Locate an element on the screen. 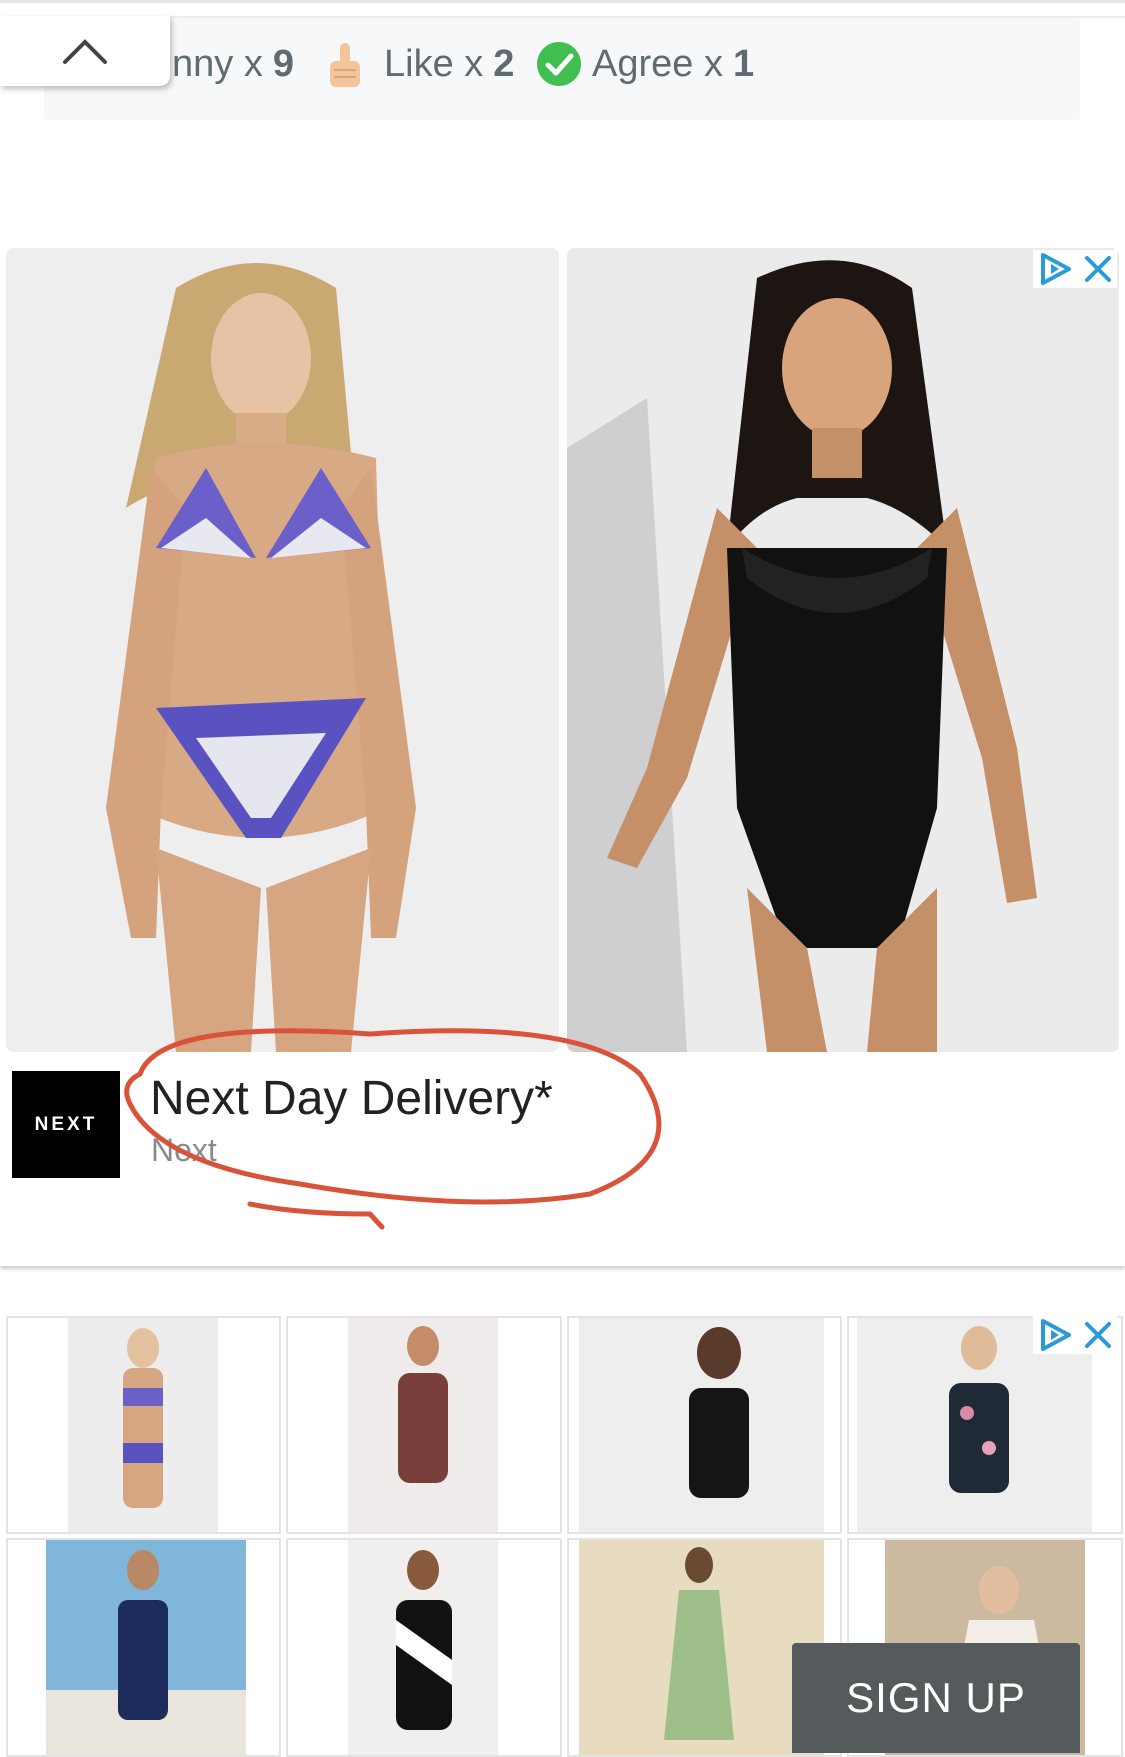  reaction-funny: nny x 9 is located at coordinates (233, 64).